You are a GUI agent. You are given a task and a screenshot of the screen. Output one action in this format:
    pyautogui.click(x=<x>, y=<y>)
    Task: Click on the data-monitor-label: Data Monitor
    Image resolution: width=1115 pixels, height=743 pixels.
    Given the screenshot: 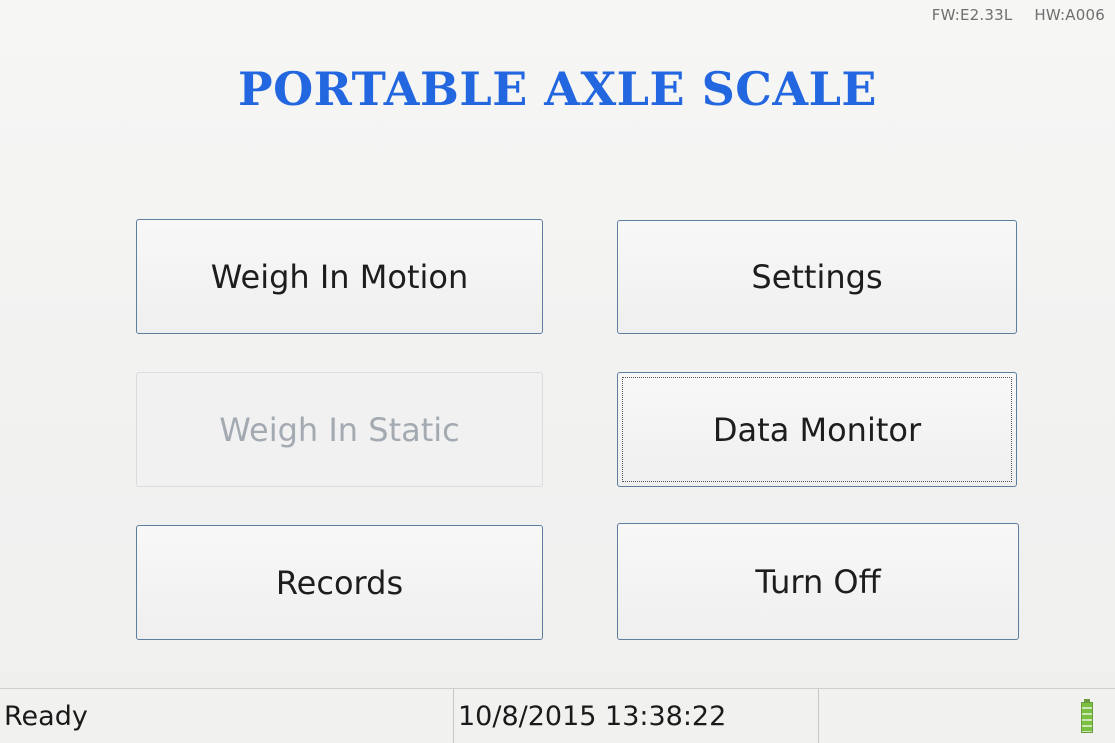 What is the action you would take?
    pyautogui.click(x=817, y=429)
    